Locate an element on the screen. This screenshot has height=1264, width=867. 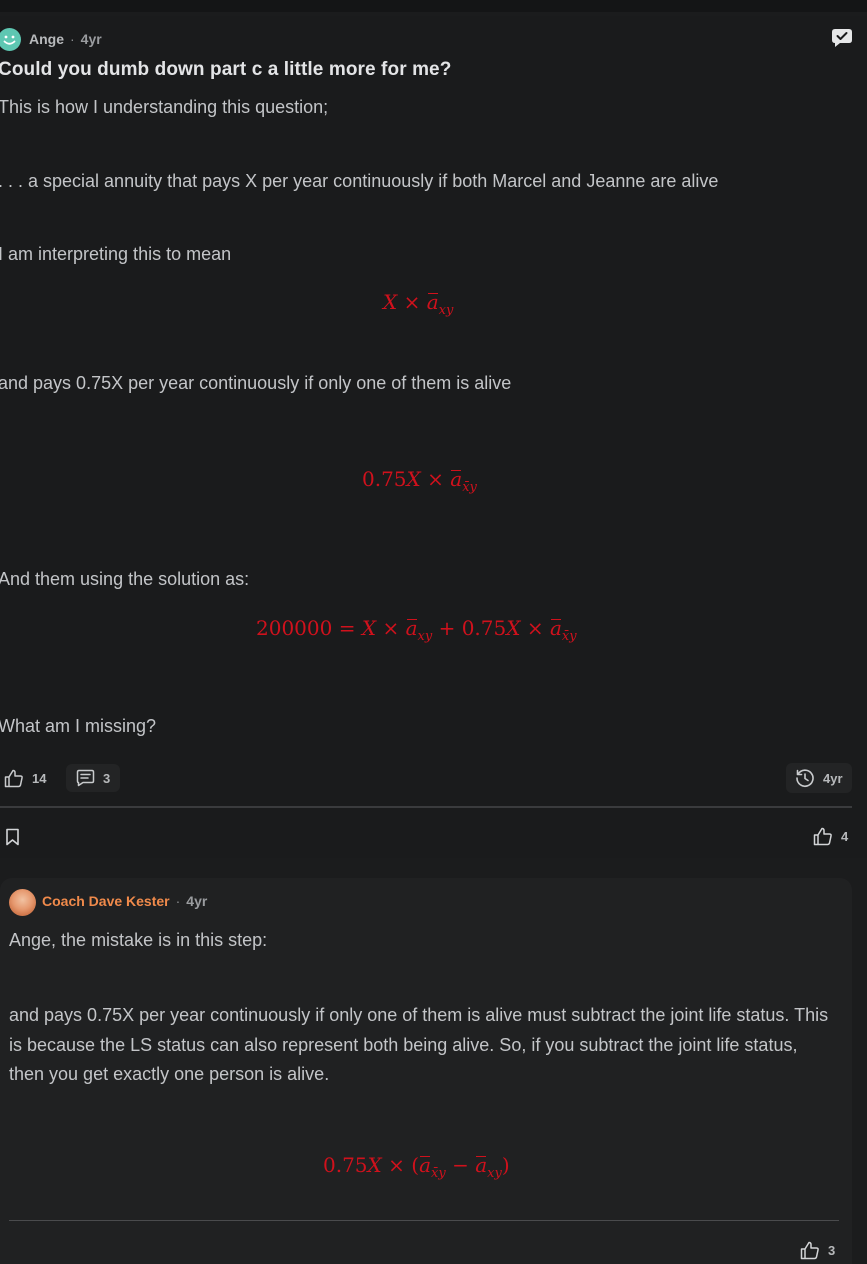
comment-icon is located at coordinates (85, 778).